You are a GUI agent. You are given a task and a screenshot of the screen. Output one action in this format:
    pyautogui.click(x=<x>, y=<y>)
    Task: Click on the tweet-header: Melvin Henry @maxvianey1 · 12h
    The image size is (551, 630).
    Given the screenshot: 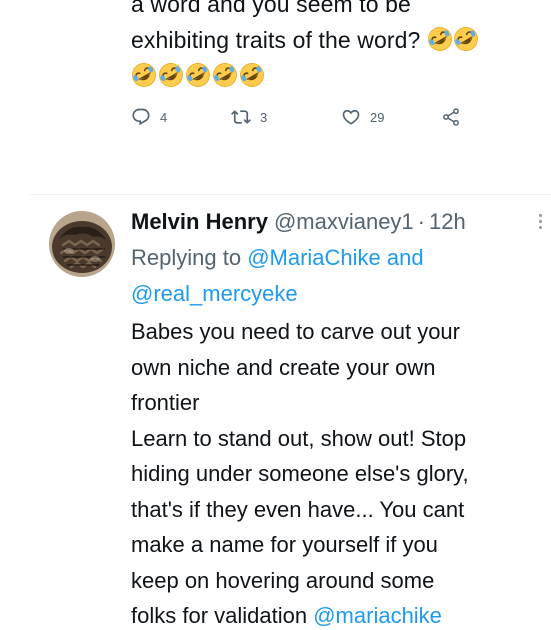 What is the action you would take?
    pyautogui.click(x=339, y=222)
    